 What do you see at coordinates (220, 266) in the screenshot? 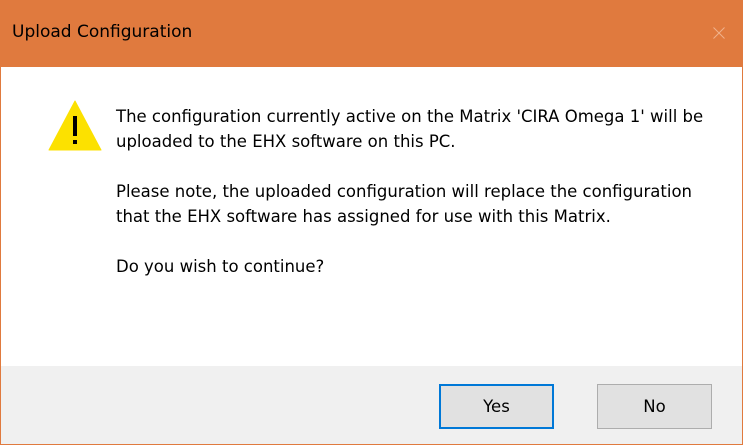
I see `message-question: Do you wish to continue?` at bounding box center [220, 266].